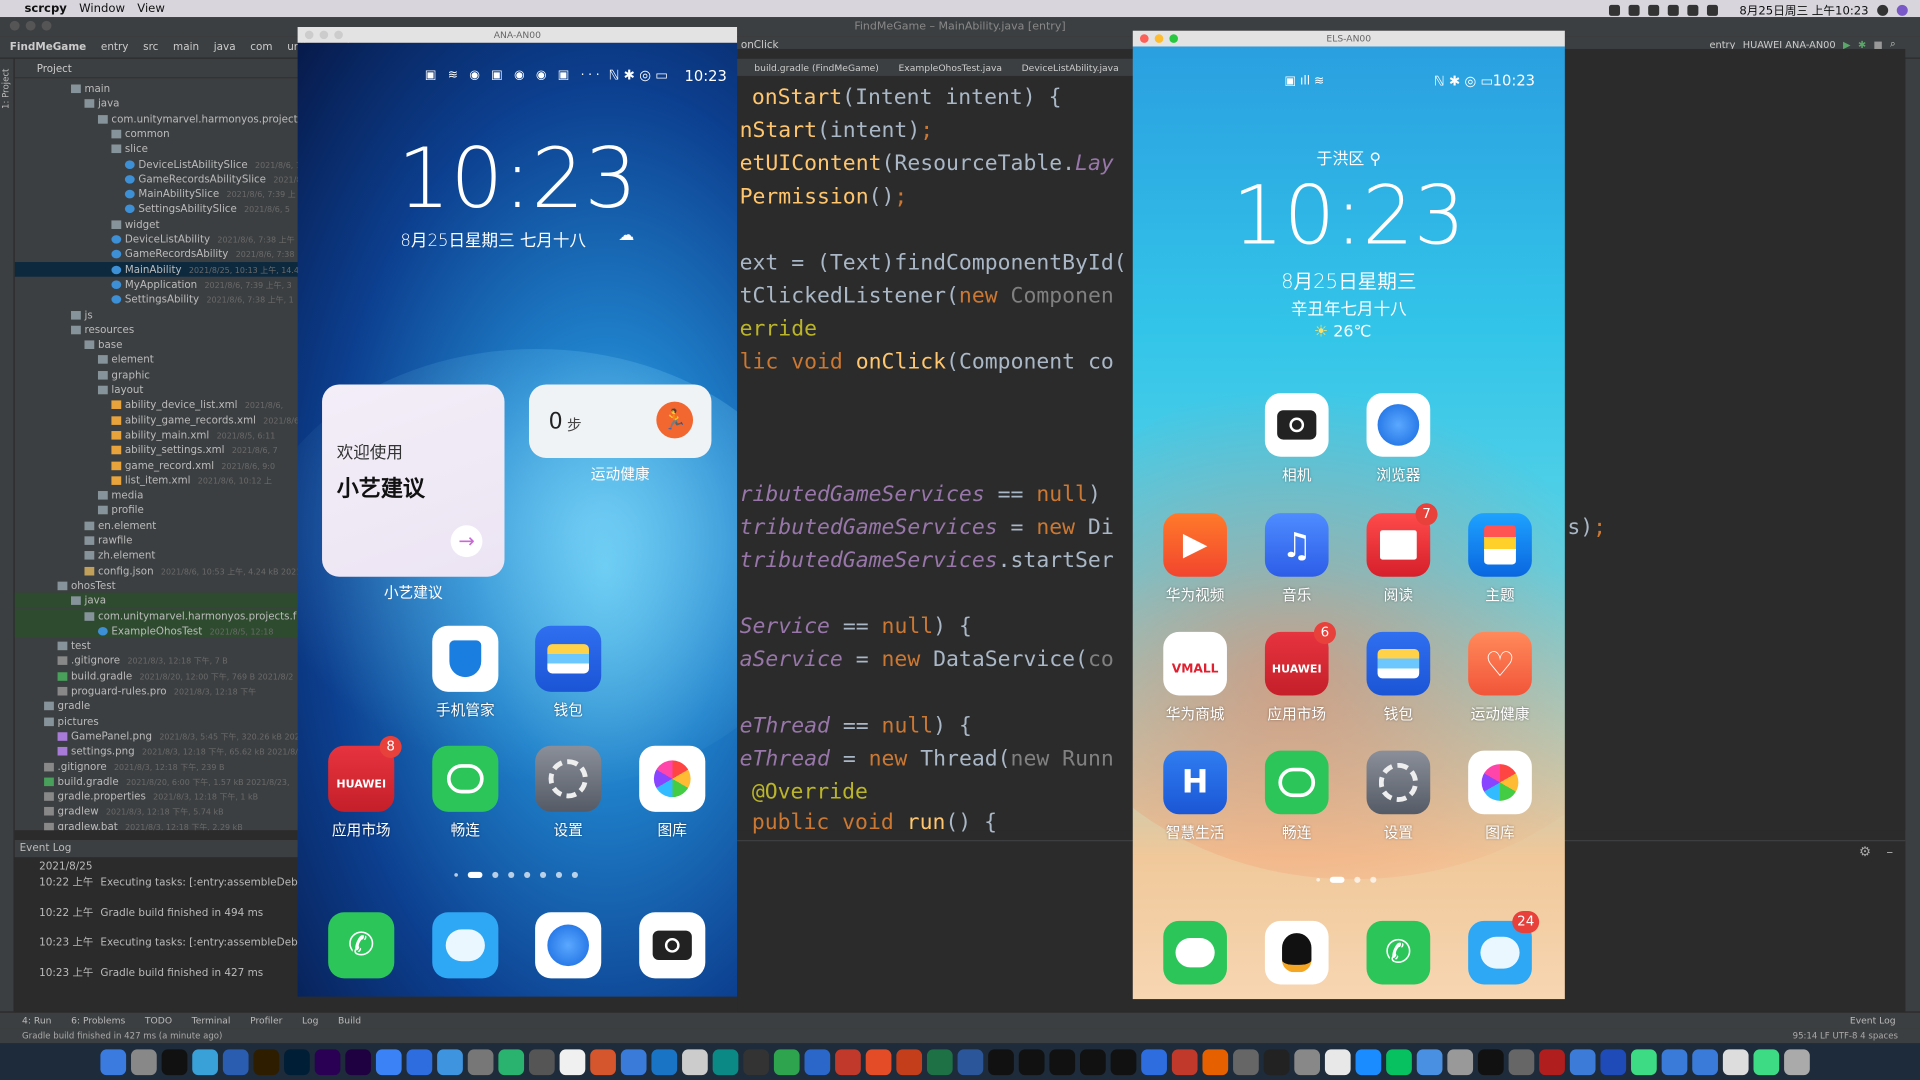  What do you see at coordinates (365, 773) in the screenshot?
I see `huawei-store-icon: HUAWEI 8` at bounding box center [365, 773].